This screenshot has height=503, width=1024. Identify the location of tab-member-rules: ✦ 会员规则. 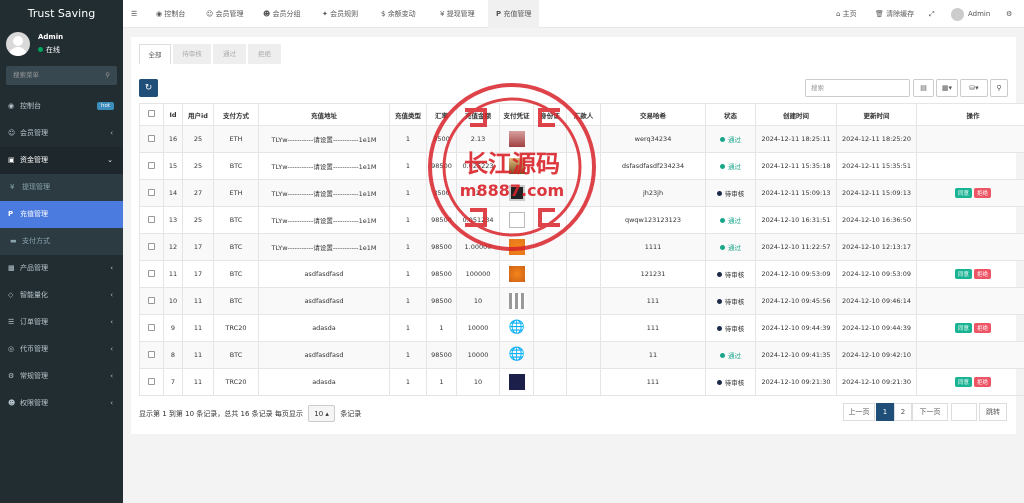
(340, 14).